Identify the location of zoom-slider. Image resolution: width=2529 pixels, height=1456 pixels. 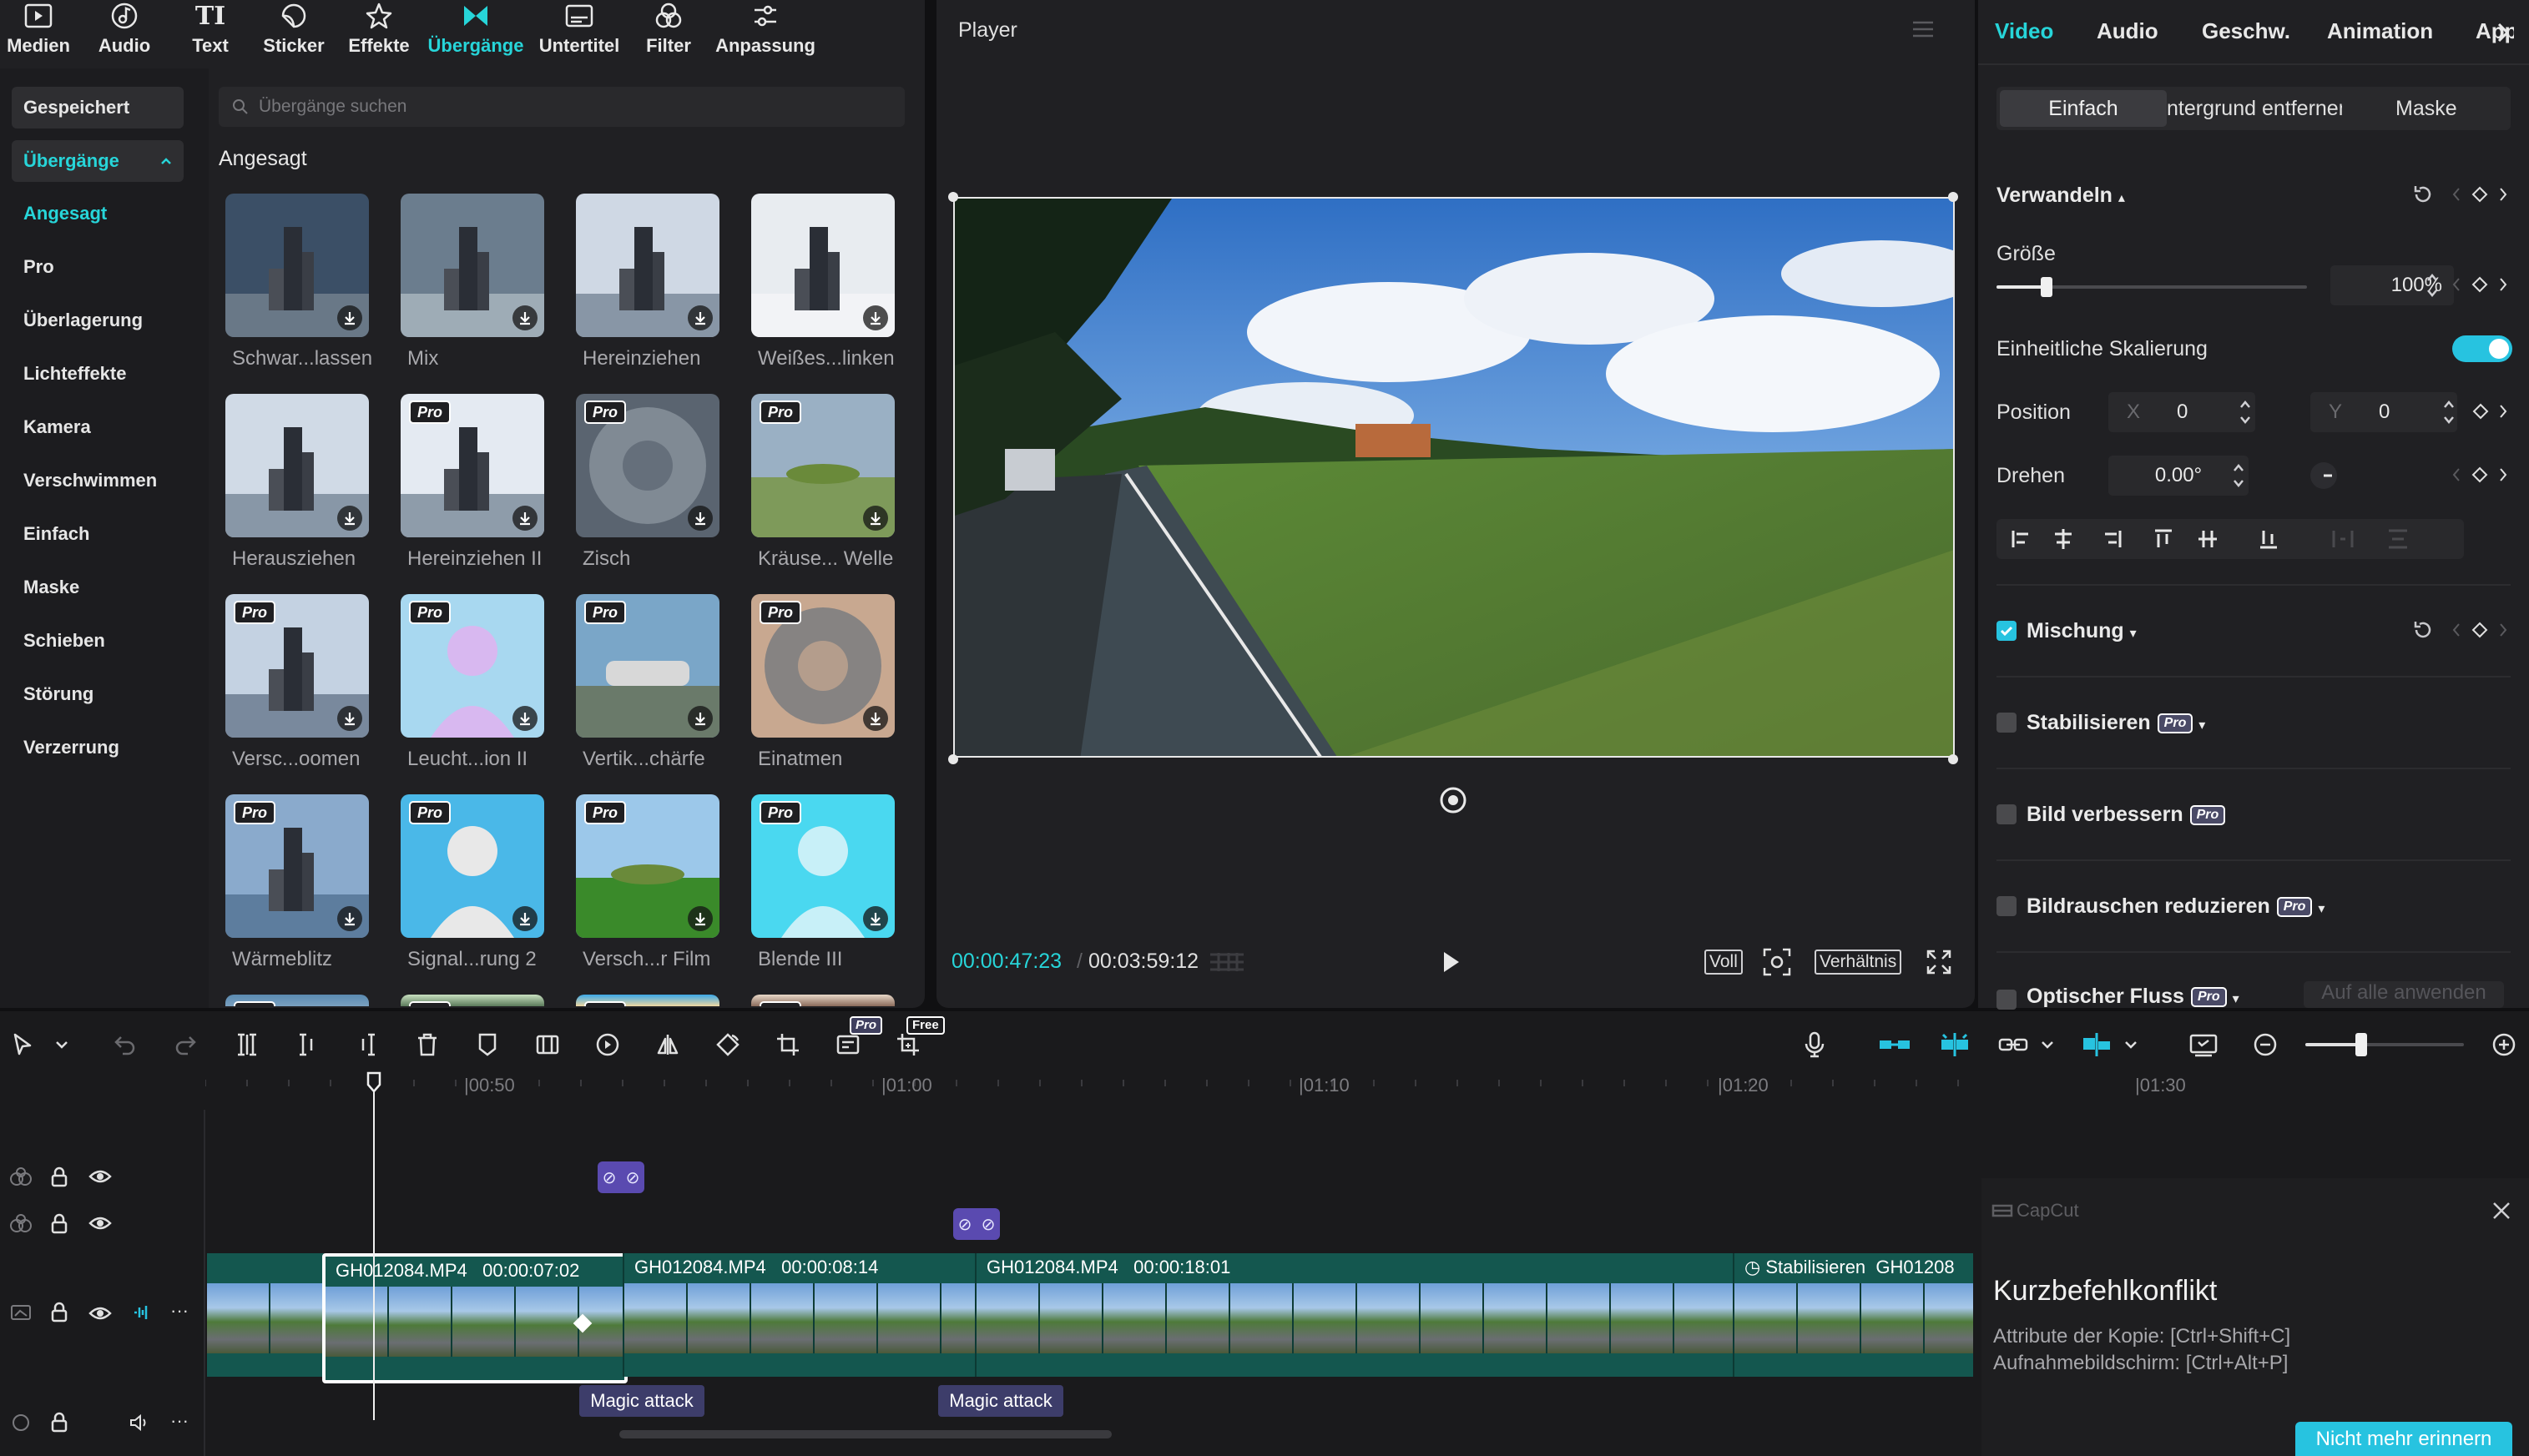
(2384, 1044).